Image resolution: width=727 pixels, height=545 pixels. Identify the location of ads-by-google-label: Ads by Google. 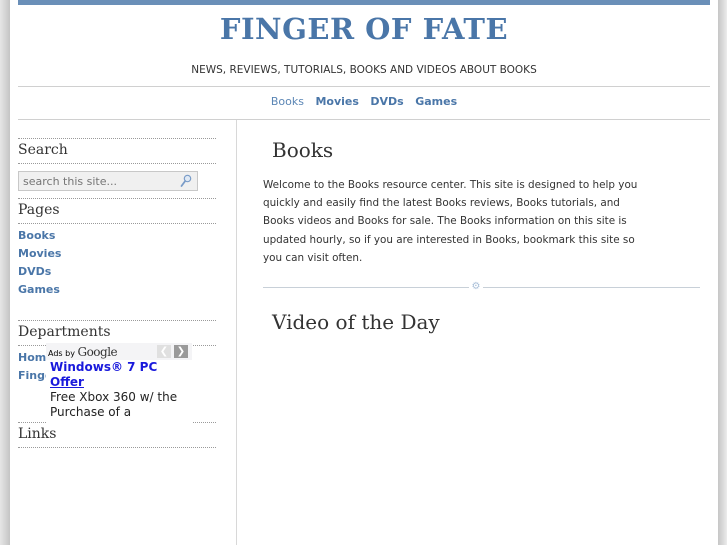
(83, 352).